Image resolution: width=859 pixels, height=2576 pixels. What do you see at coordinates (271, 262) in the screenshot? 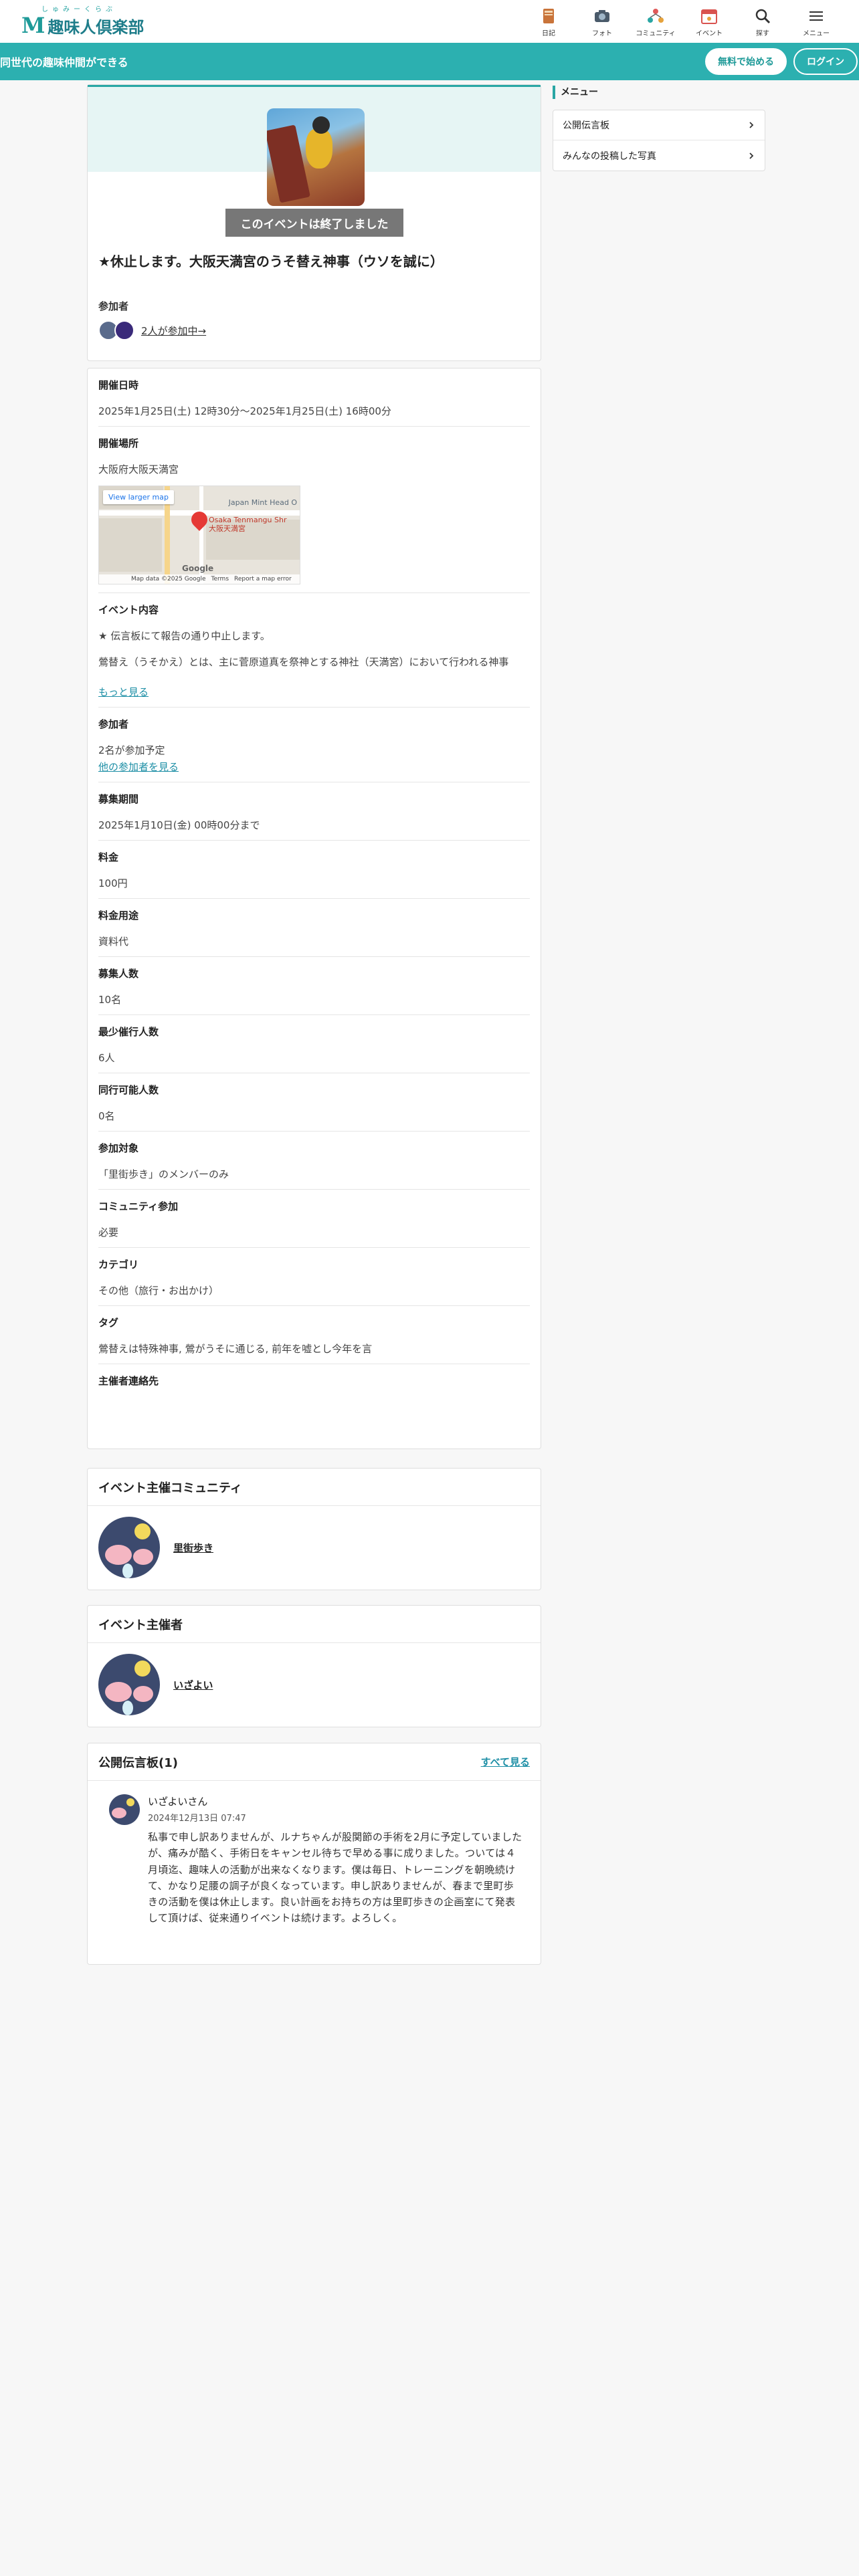
I see `event-title: ★休止します。大阪天満宮のうそ替え神事（ウソを誠に）` at bounding box center [271, 262].